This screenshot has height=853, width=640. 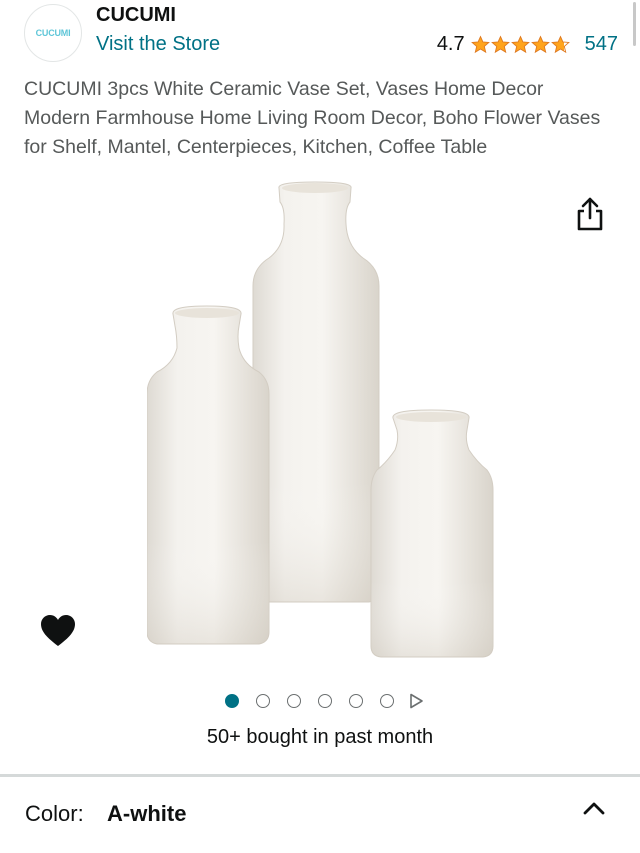 I want to click on store-logo: CUCUMI, so click(x=53, y=33).